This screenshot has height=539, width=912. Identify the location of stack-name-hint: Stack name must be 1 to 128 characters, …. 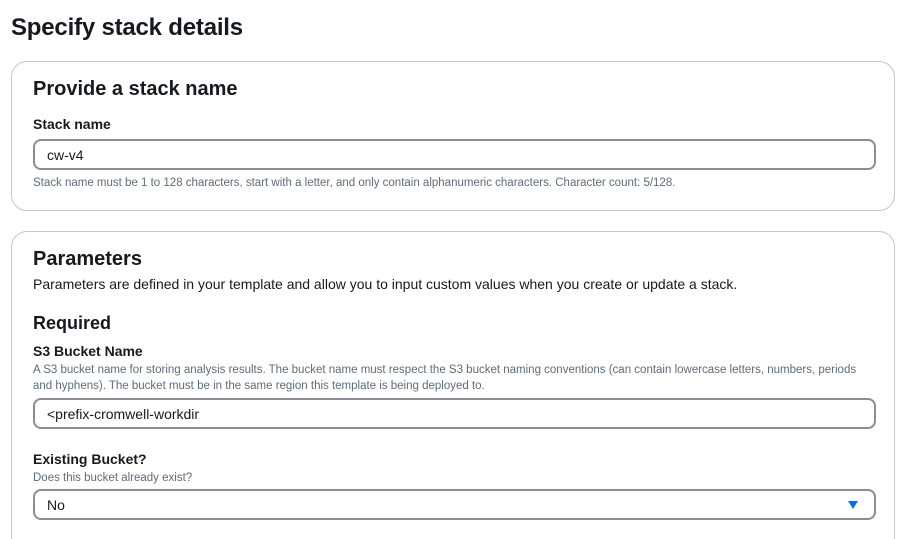
(354, 183).